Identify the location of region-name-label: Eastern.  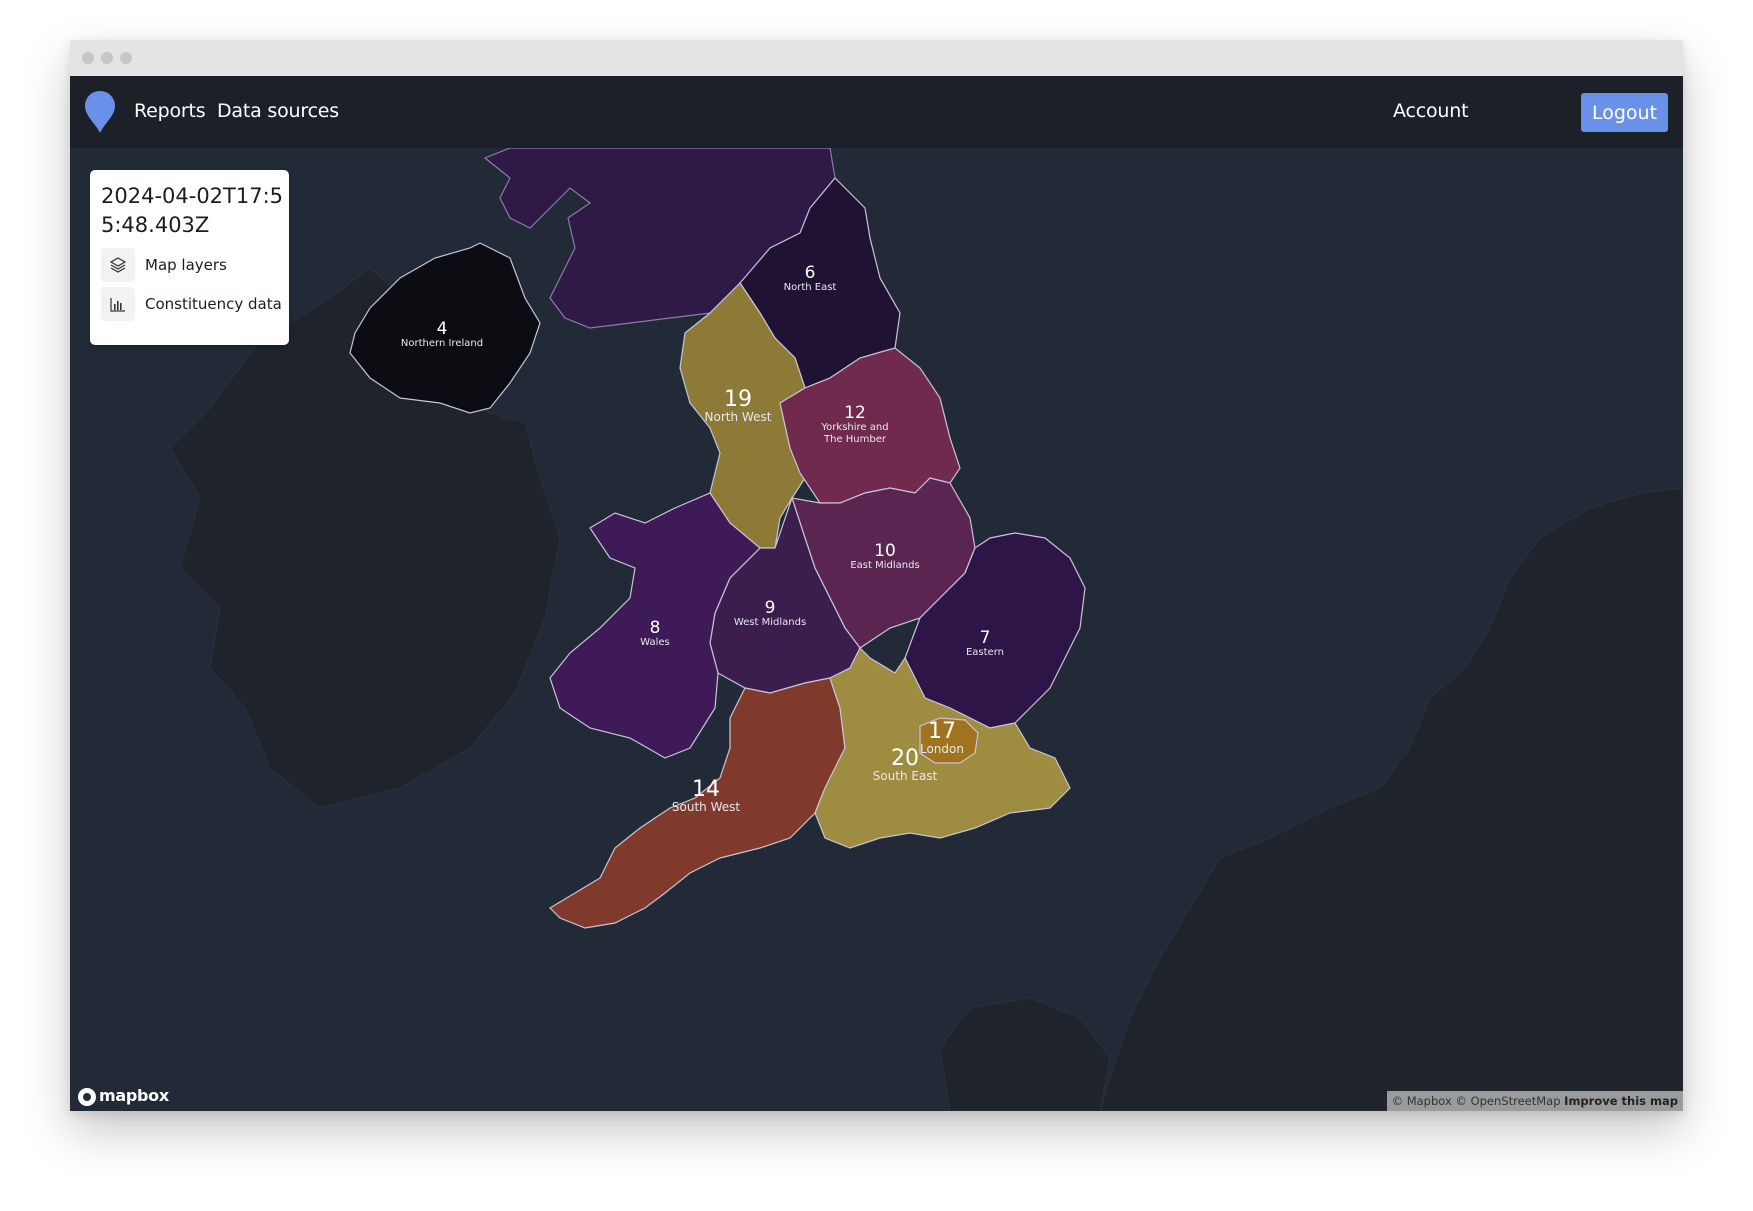
(985, 652).